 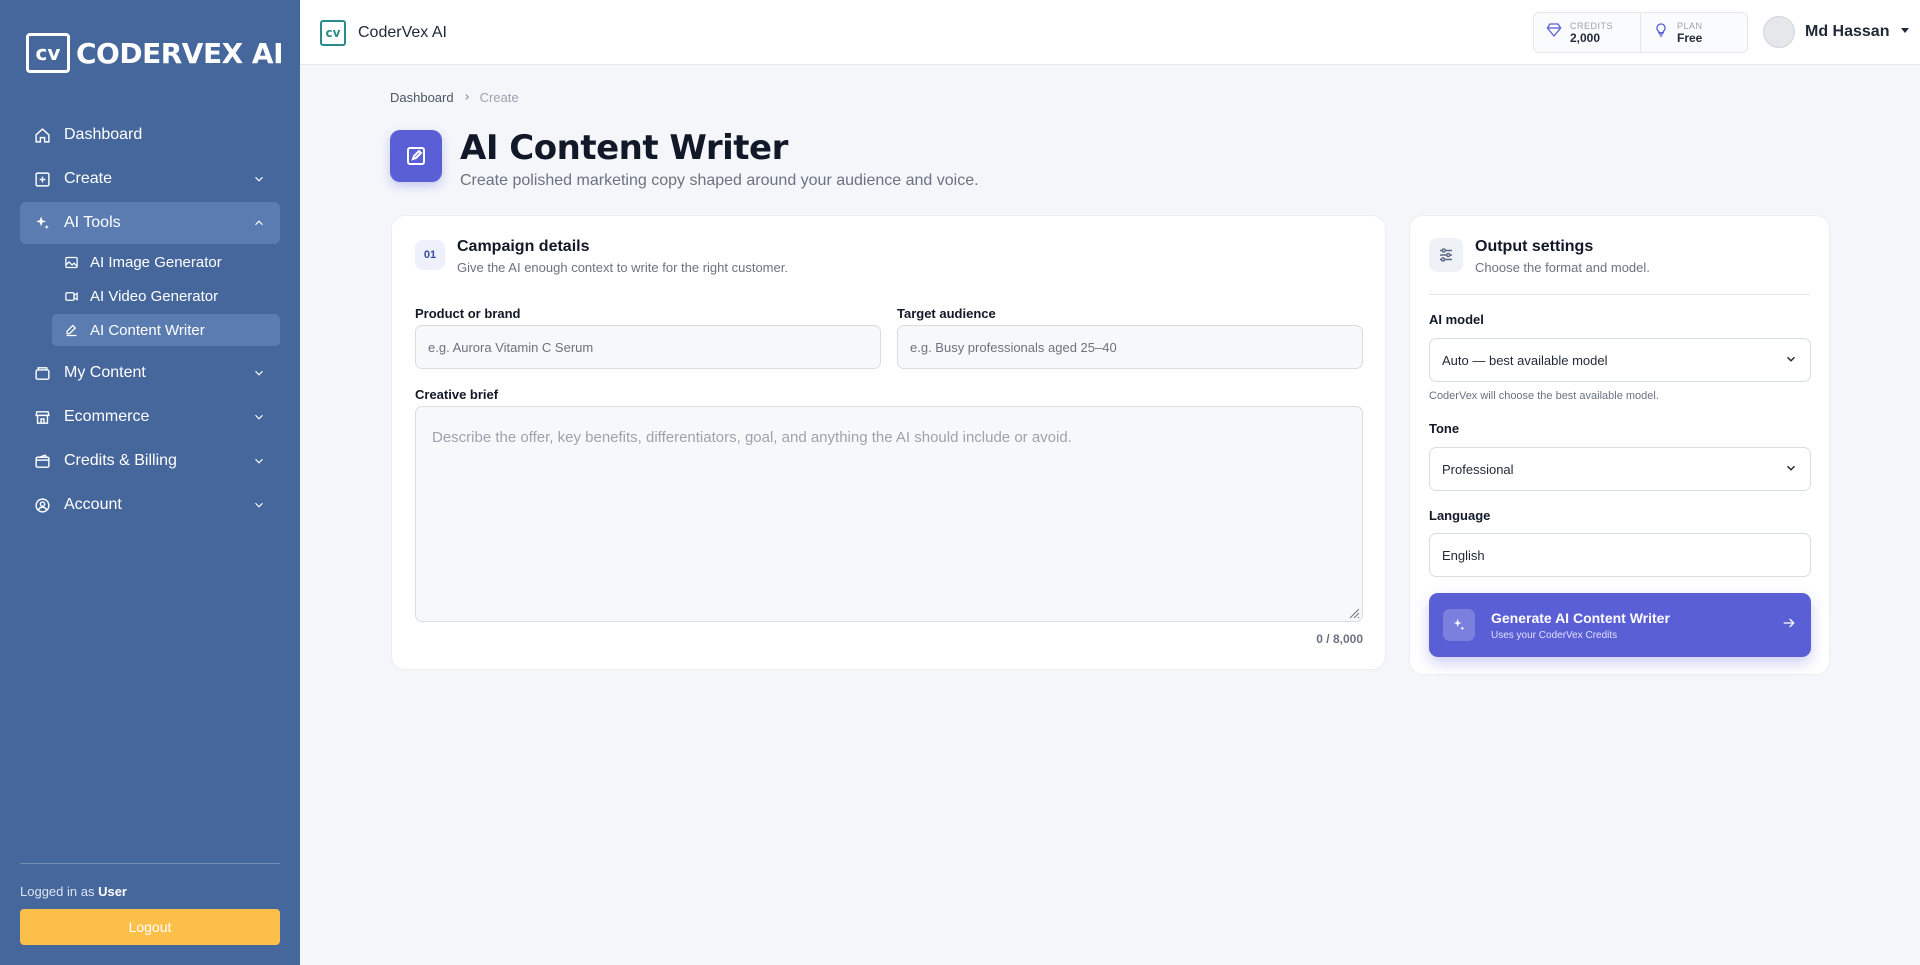 What do you see at coordinates (1620, 555) in the screenshot?
I see `language-input: English` at bounding box center [1620, 555].